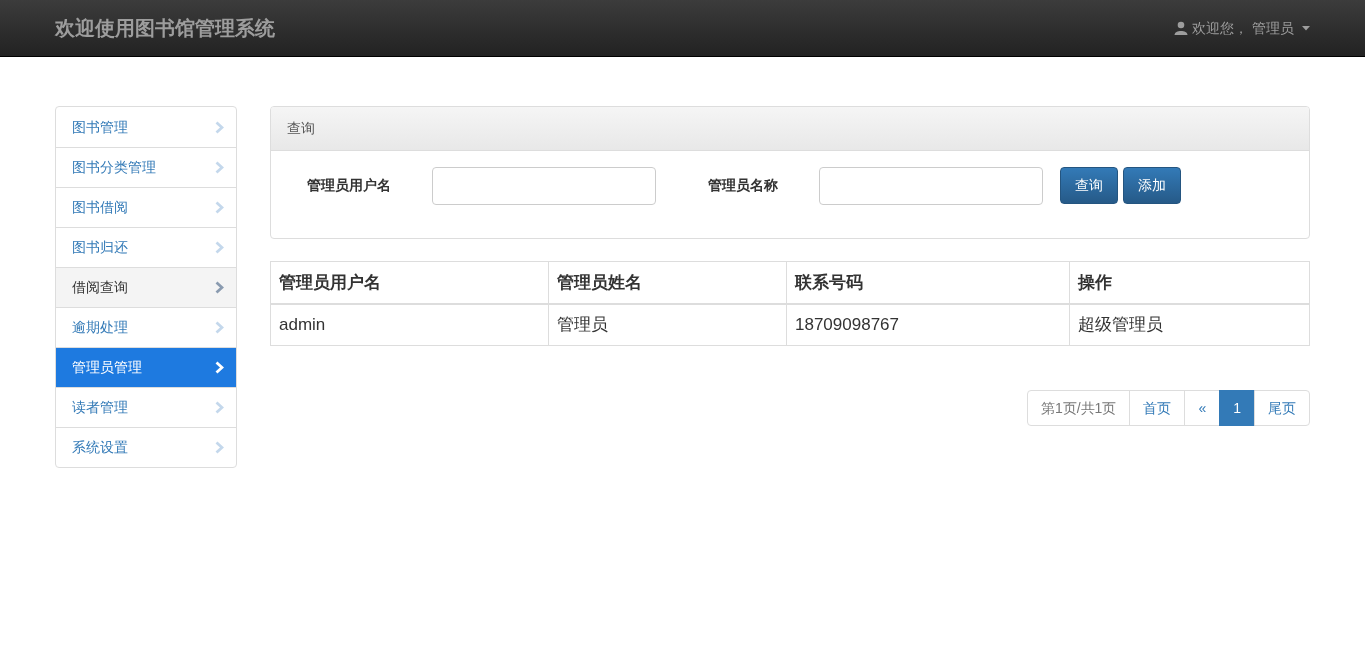 The height and width of the screenshot is (657, 1365). Describe the element at coordinates (1237, 408) in the screenshot. I see `pagination-item: 1` at that location.